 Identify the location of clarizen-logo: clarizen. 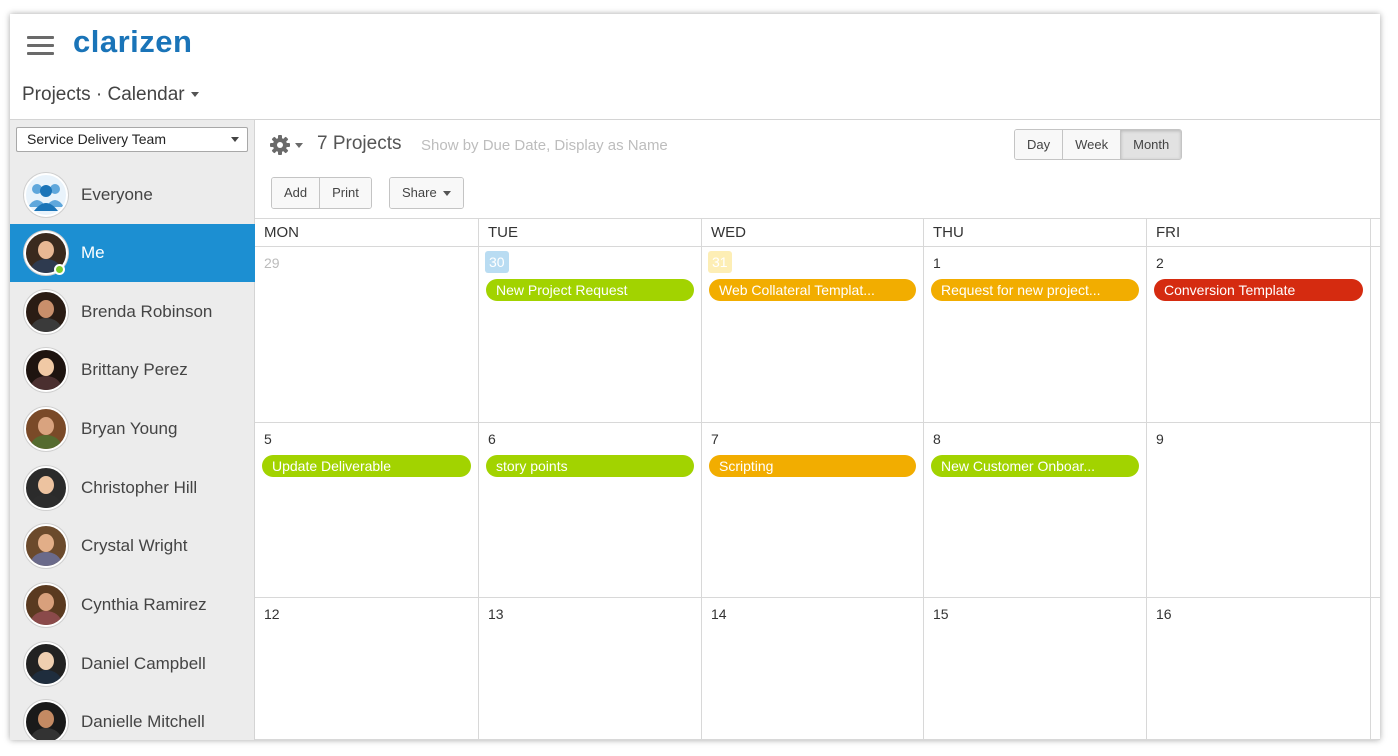
(132, 42).